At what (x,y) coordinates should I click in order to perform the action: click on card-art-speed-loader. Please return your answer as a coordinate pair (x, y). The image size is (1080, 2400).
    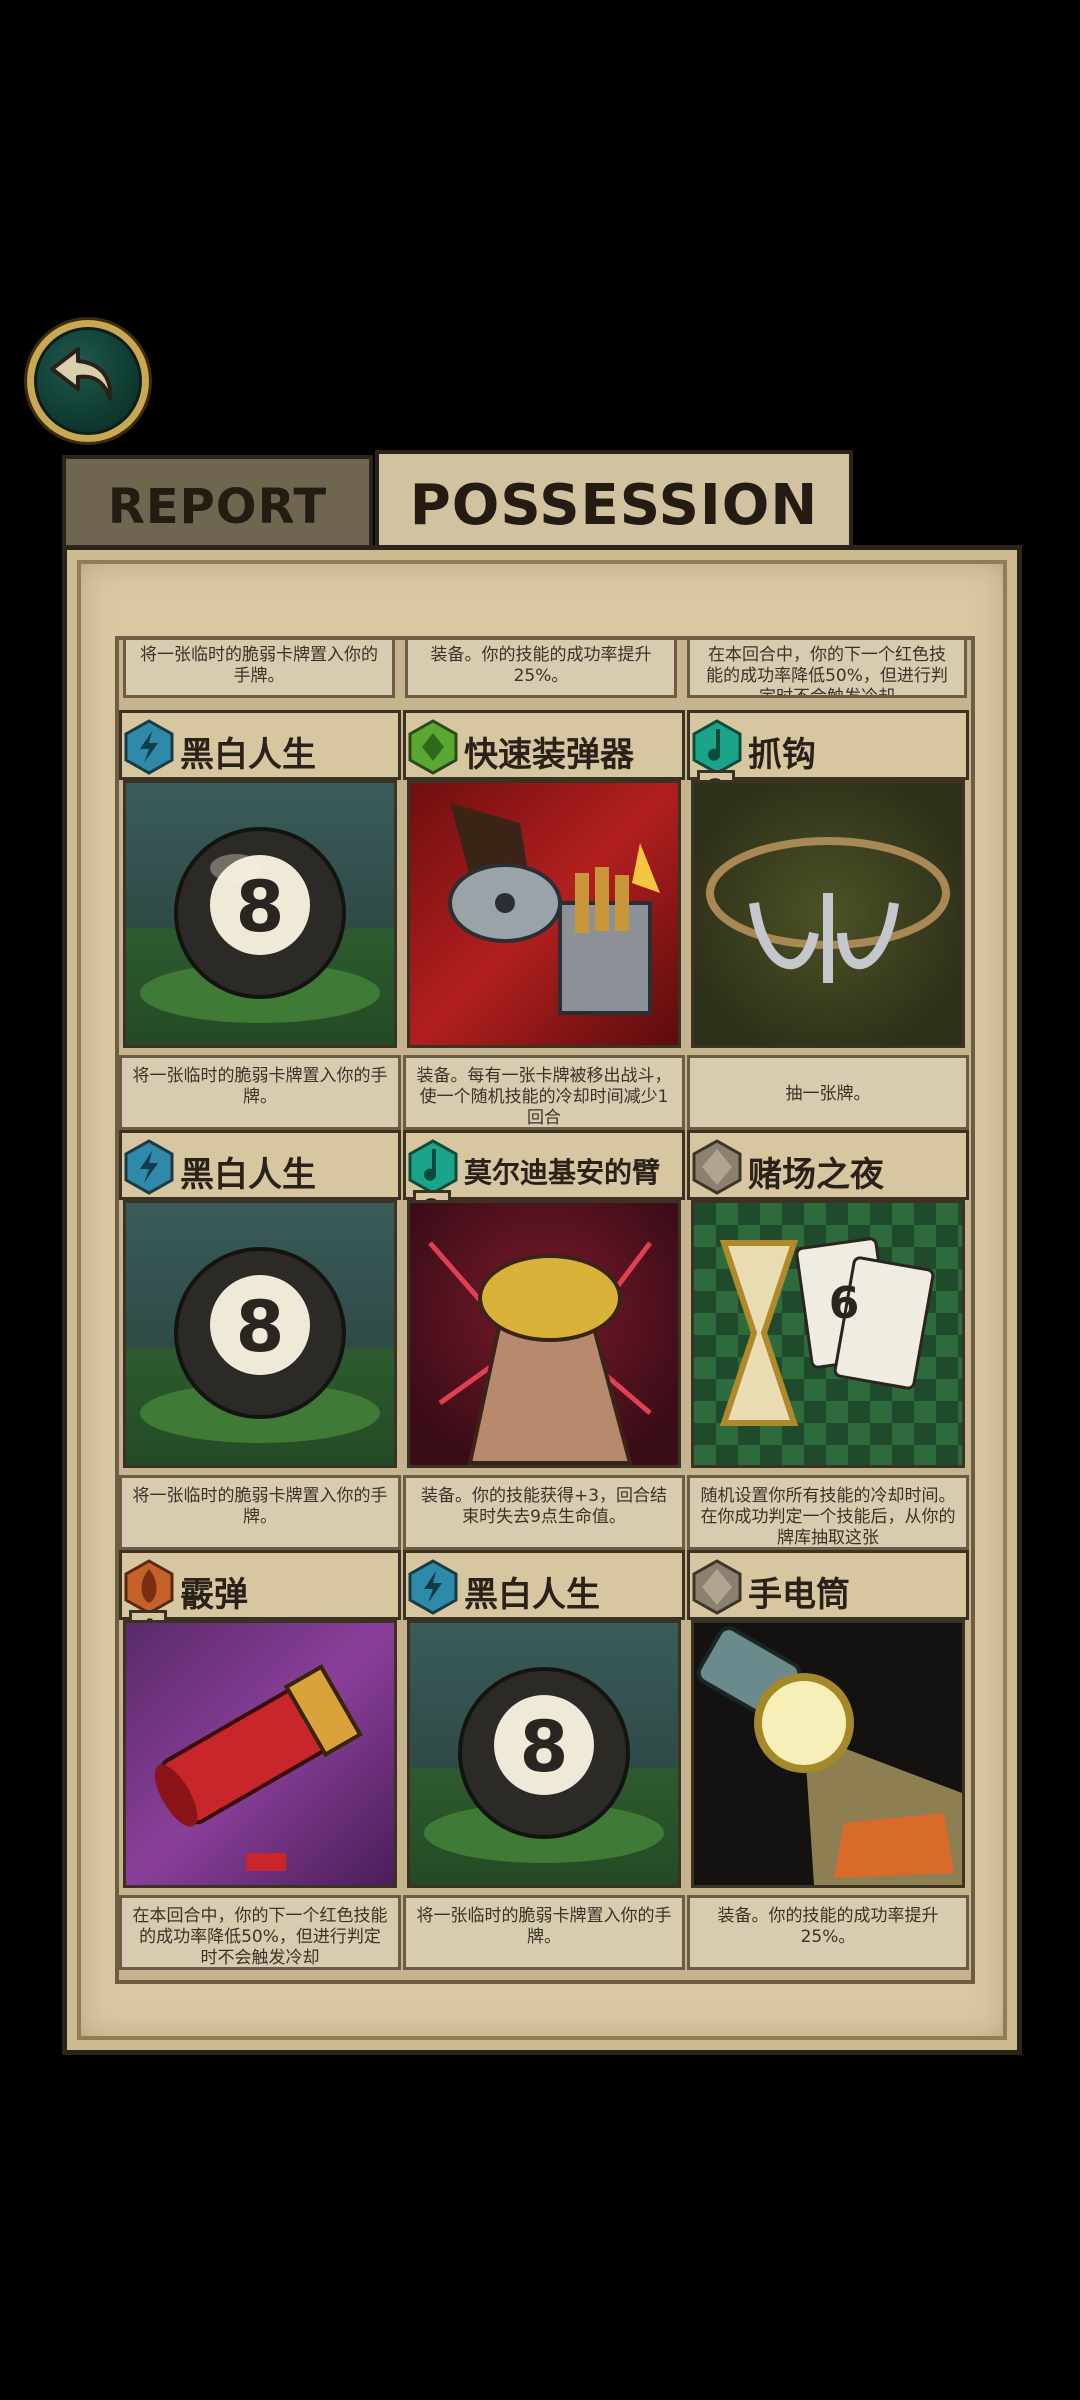
    Looking at the image, I should click on (544, 914).